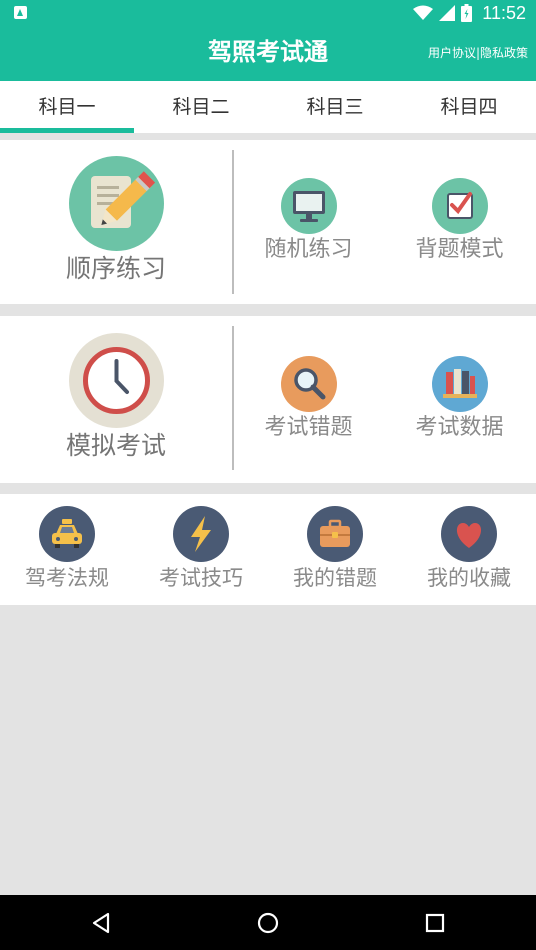  Describe the element at coordinates (308, 206) in the screenshot. I see `monitor-icon` at that location.